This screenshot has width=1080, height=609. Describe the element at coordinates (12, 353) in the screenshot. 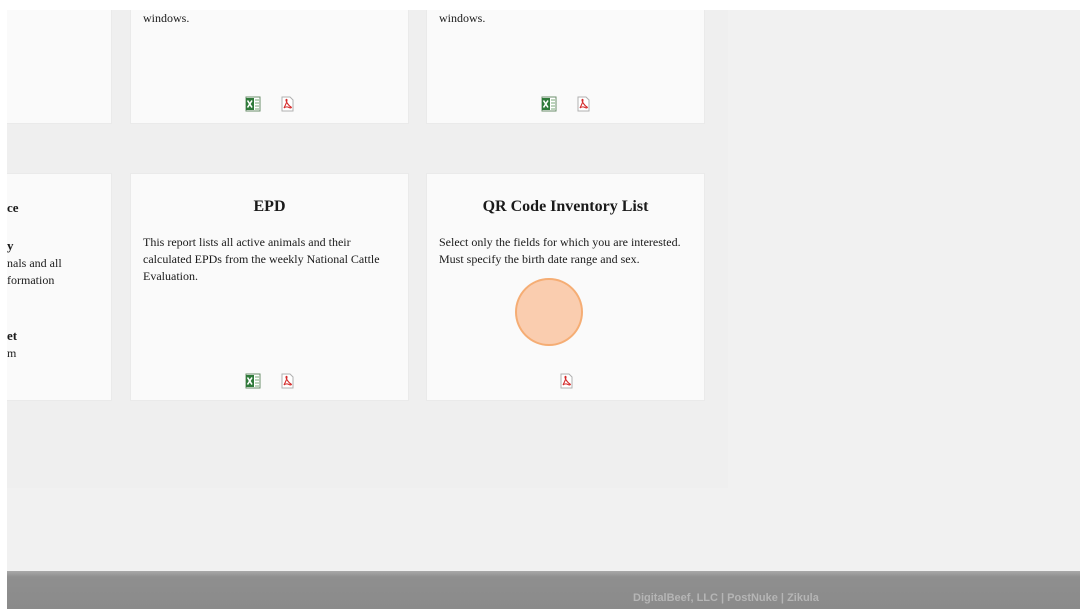

I see `card-text-fragment: m` at that location.